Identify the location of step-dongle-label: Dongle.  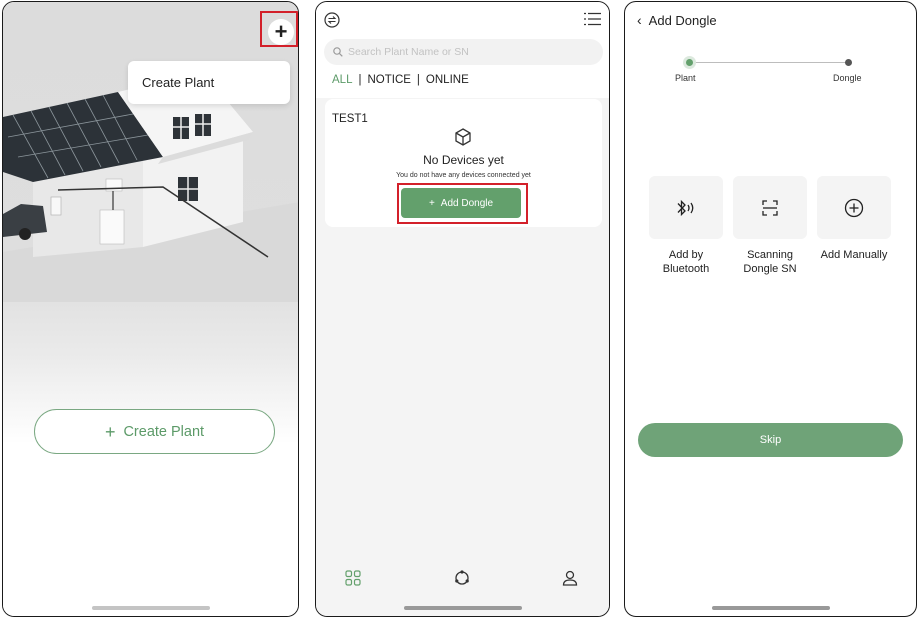
(847, 78).